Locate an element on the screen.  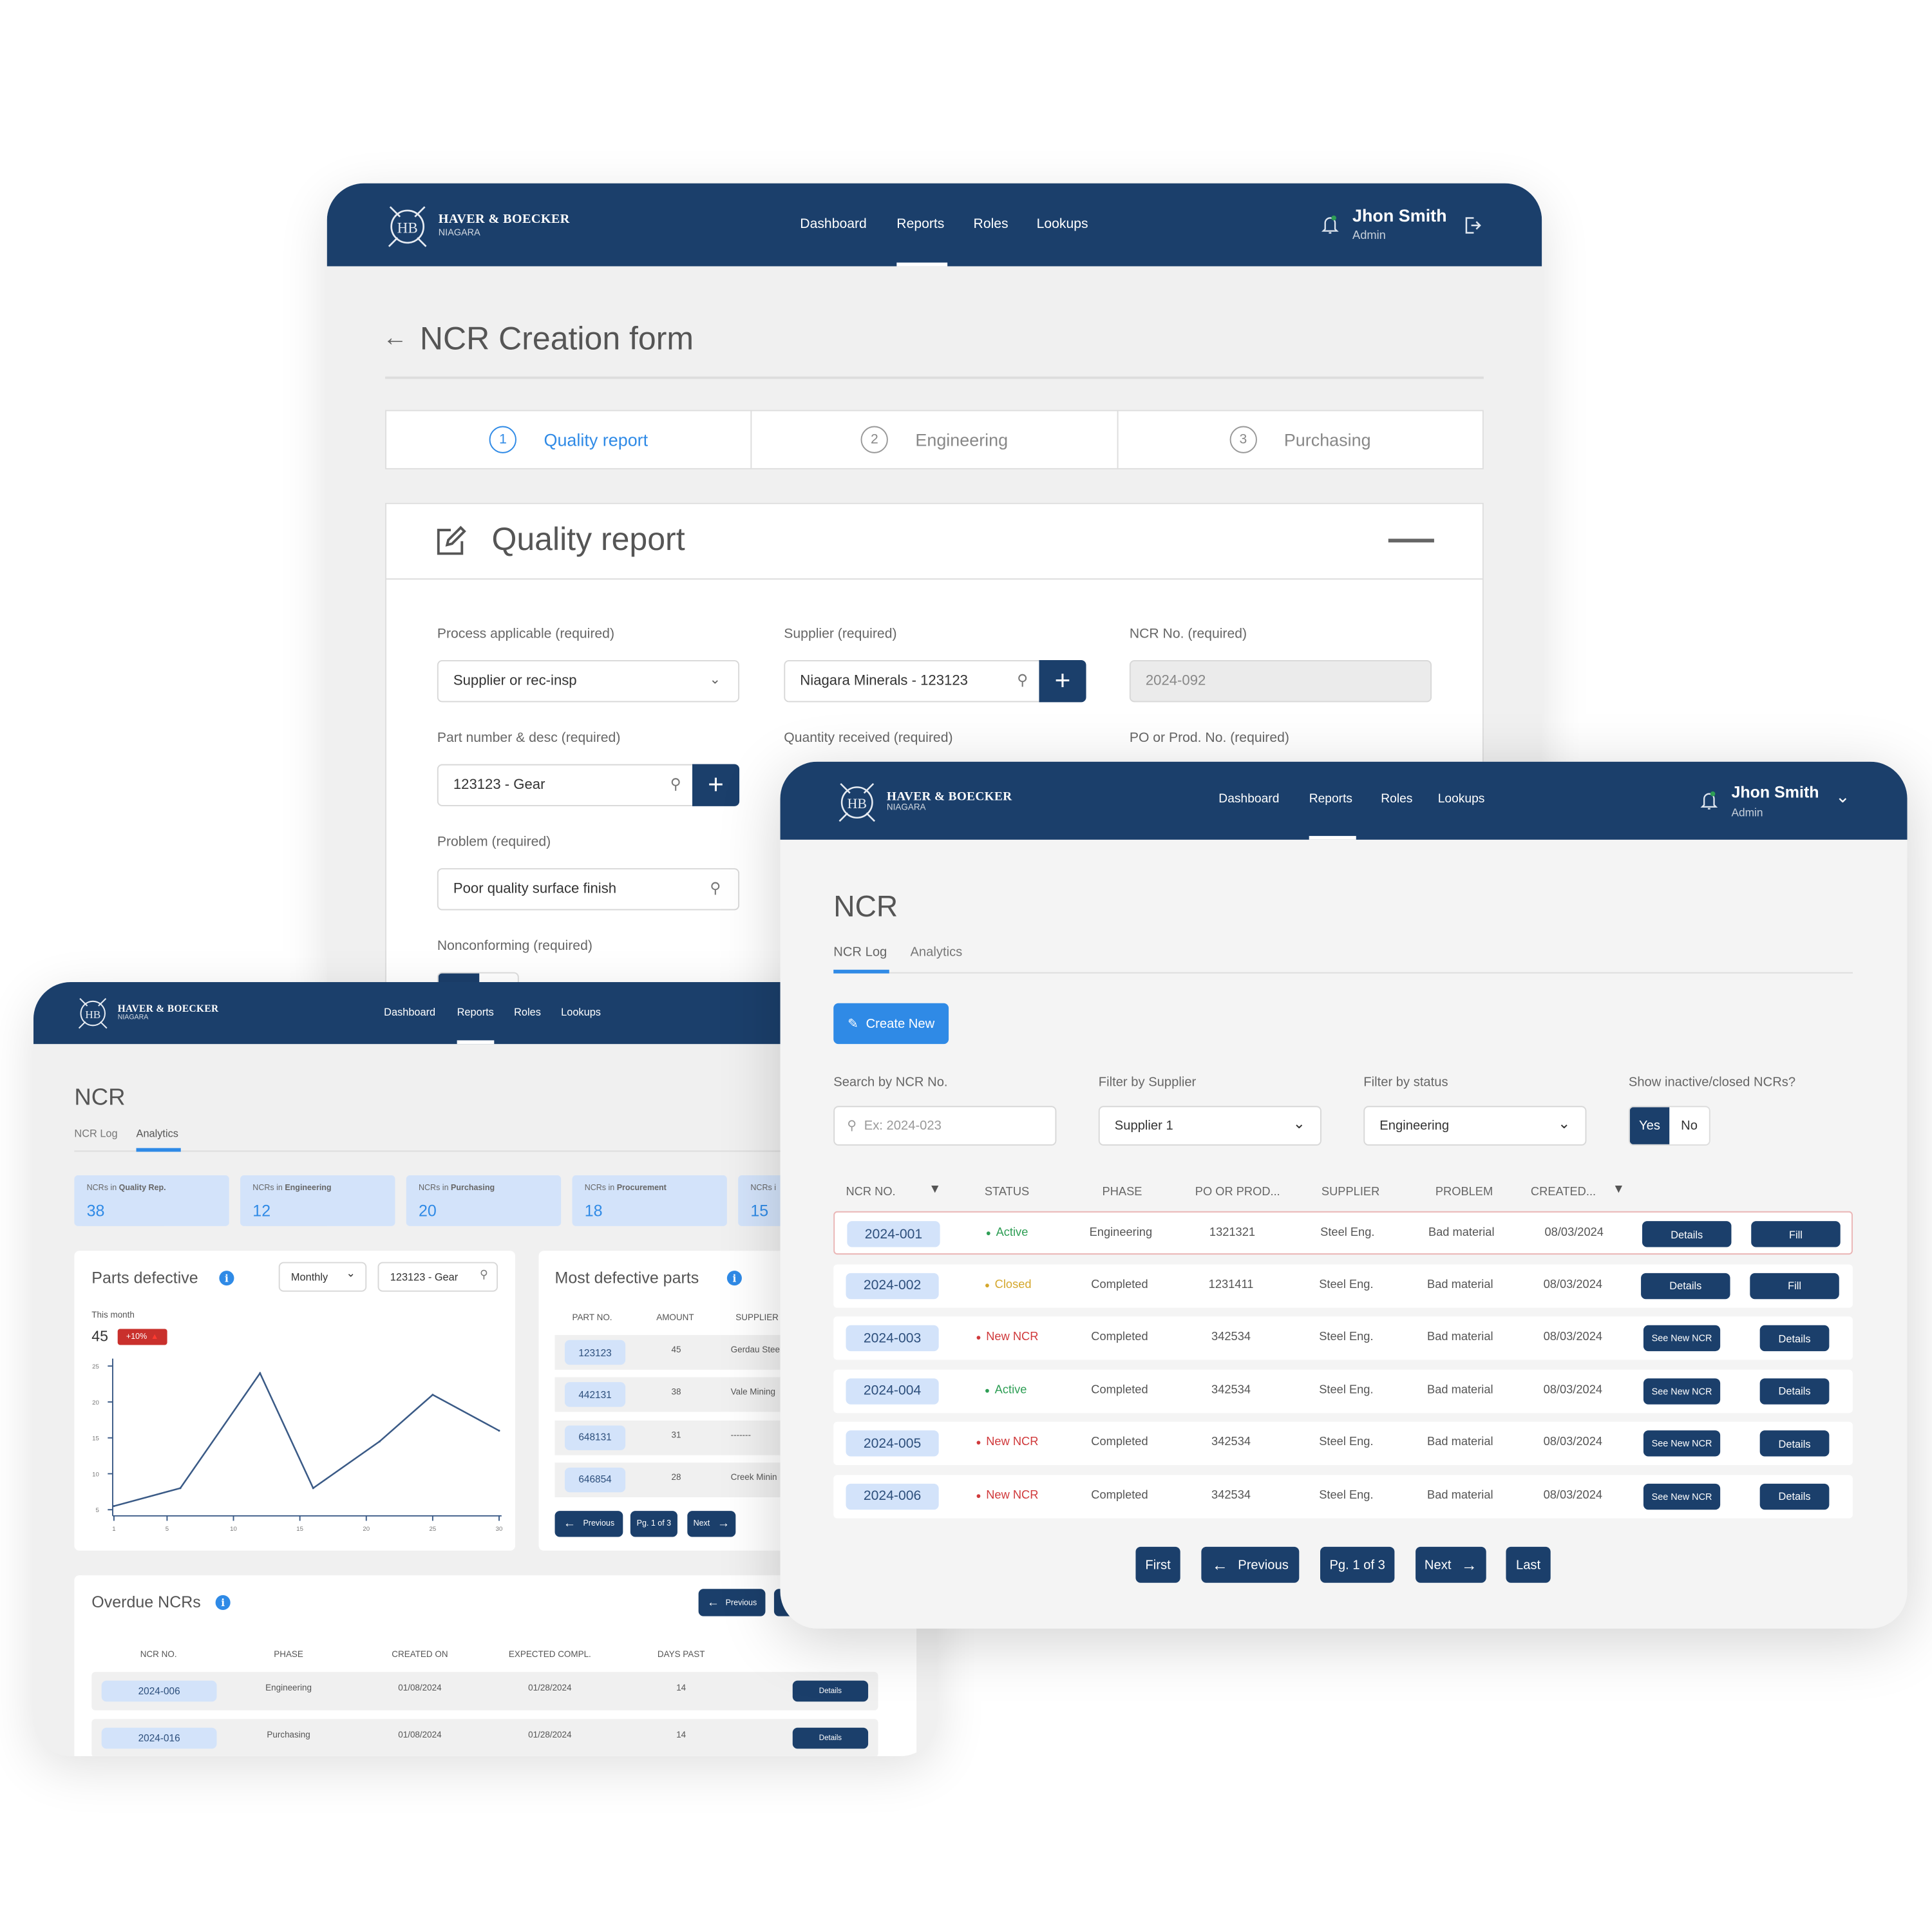
back-arrow-icon: ← is located at coordinates (395, 339).